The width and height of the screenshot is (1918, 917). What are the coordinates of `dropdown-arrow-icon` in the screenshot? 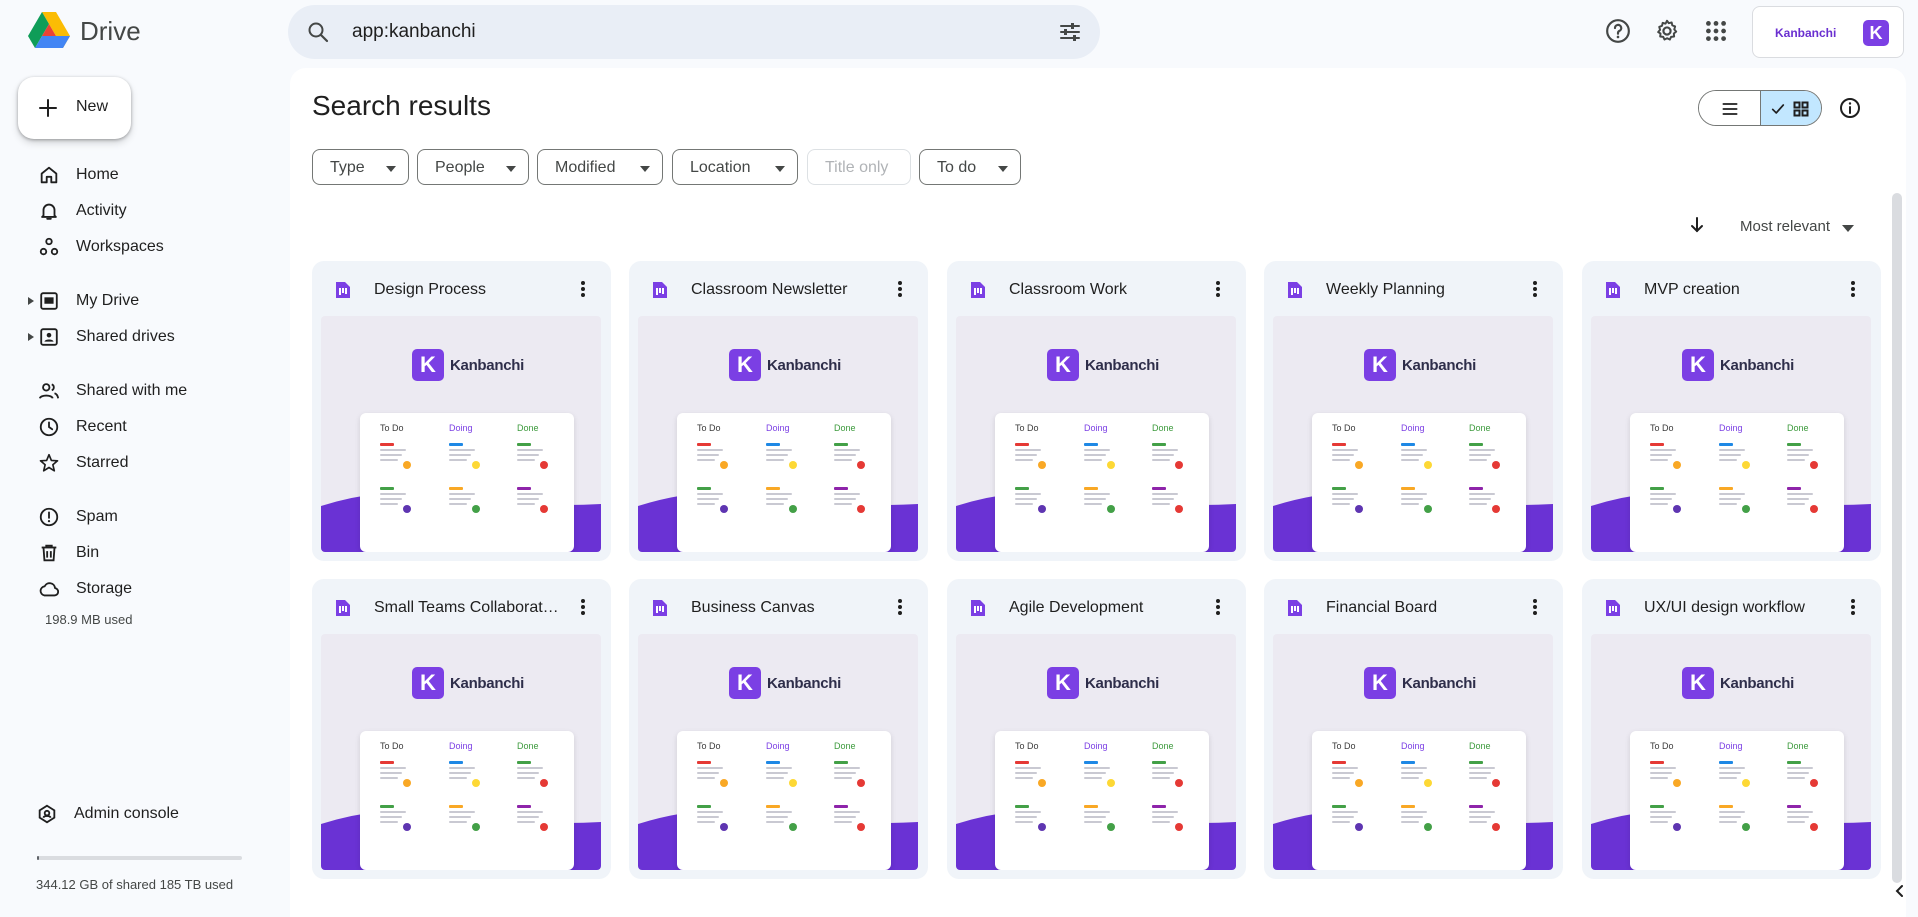 It's located at (511, 169).